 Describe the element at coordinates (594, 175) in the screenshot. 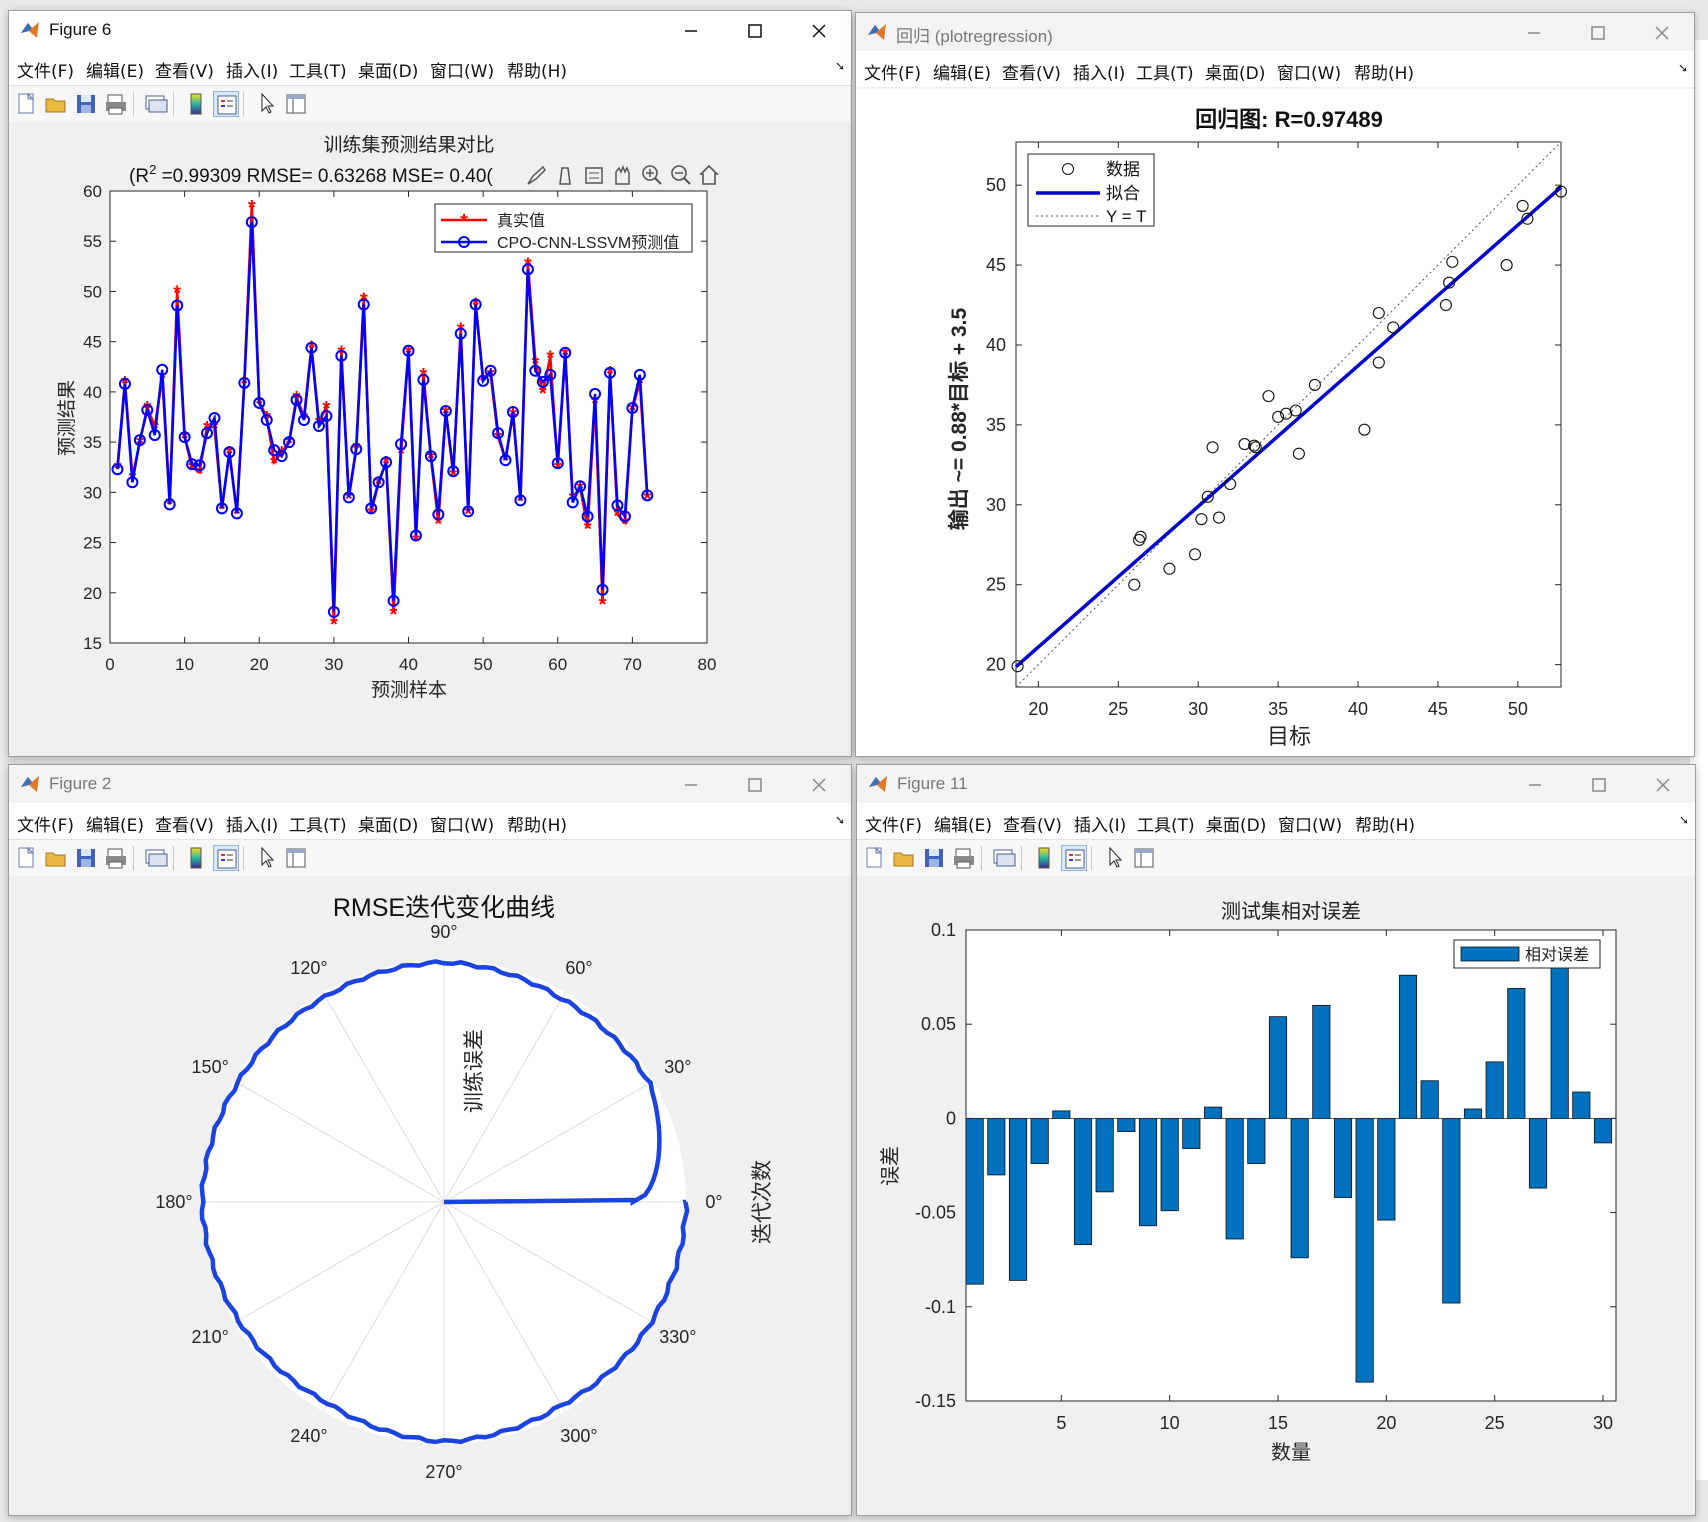

I see `export-icon` at that location.